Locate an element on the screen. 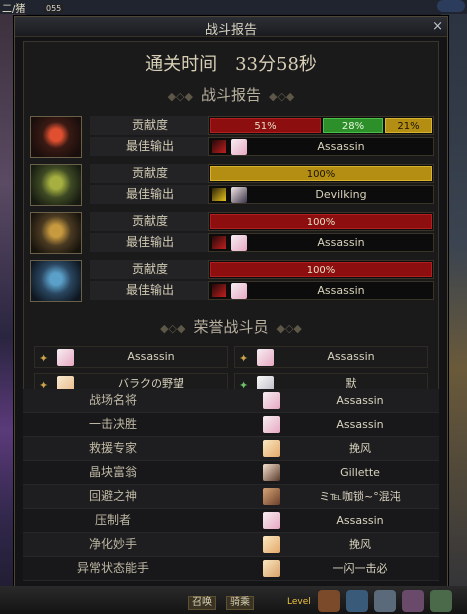  medal-icon: ✦ is located at coordinates (244, 358).